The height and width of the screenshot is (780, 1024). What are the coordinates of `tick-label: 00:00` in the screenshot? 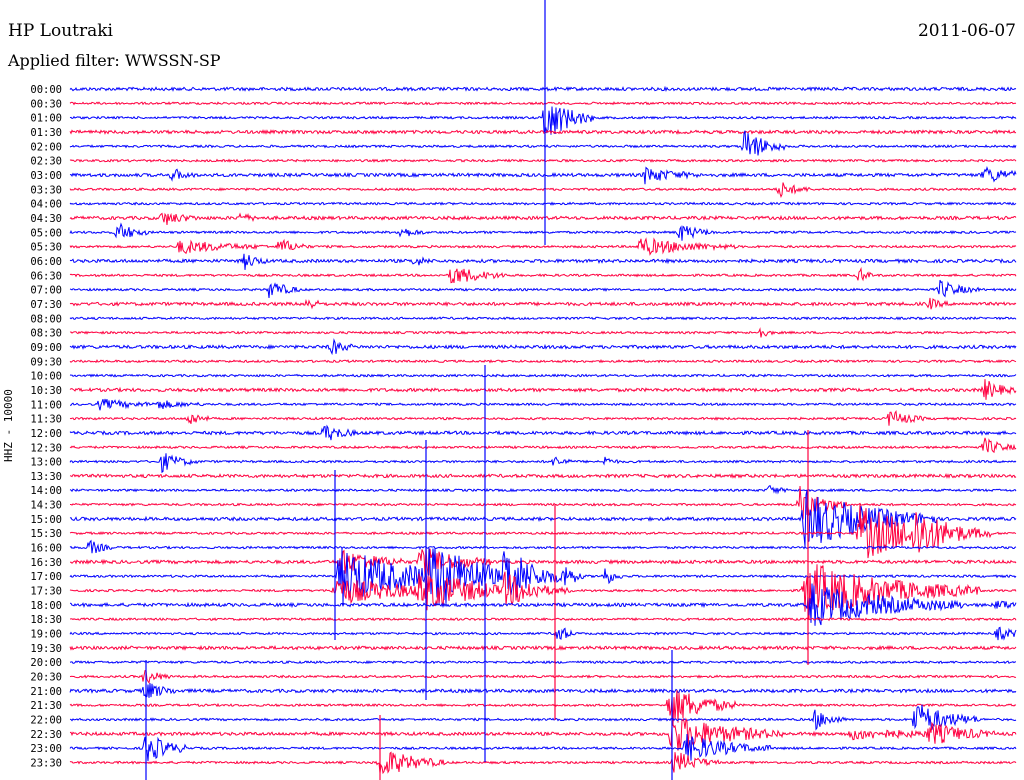 It's located at (46, 90).